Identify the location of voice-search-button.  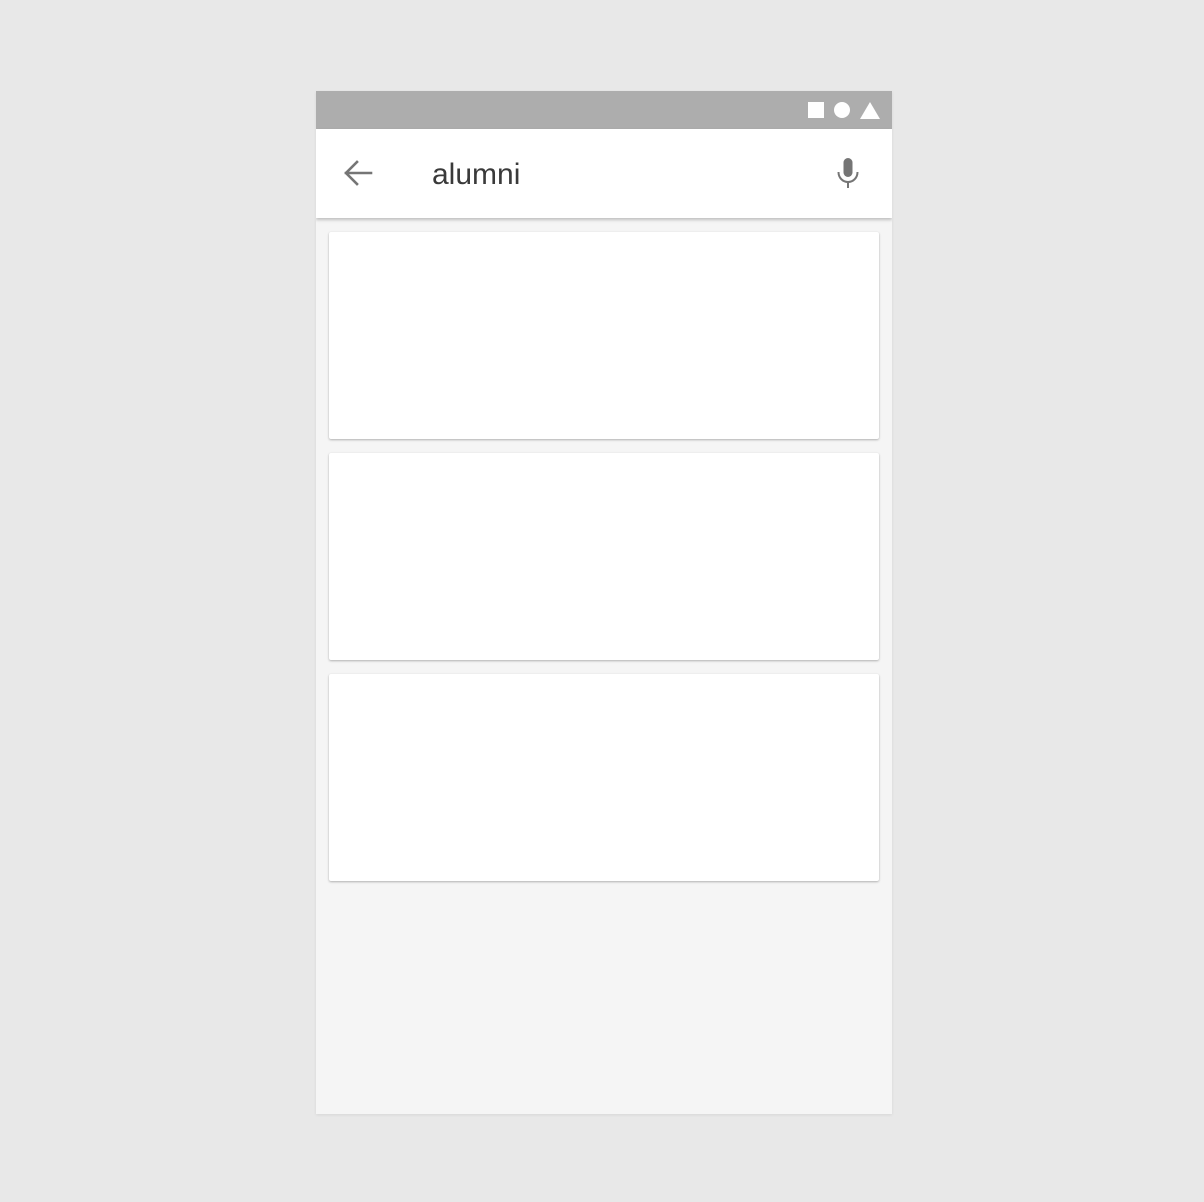
(848, 173).